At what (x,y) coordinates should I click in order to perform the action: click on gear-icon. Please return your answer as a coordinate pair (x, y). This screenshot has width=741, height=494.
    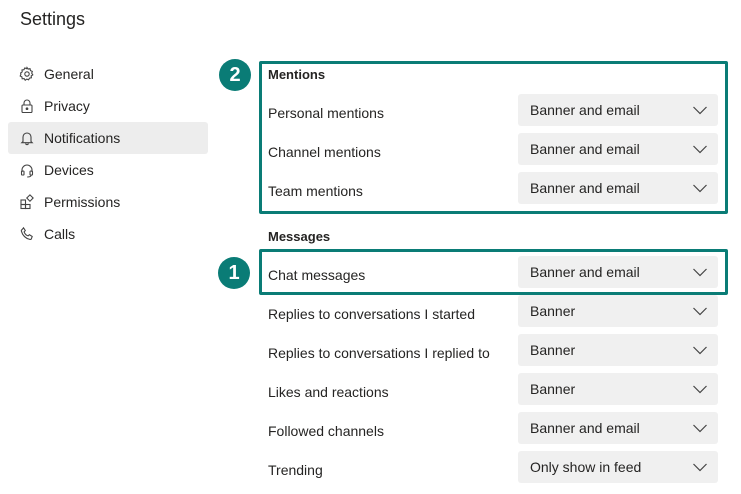
    Looking at the image, I should click on (27, 74).